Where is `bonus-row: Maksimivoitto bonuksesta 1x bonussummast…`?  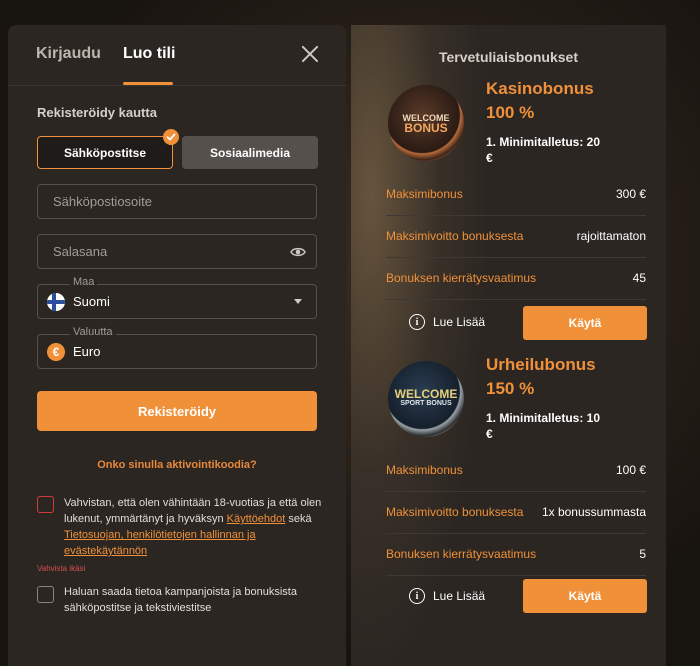 bonus-row: Maksimivoitto bonuksesta 1x bonussummast… is located at coordinates (516, 513).